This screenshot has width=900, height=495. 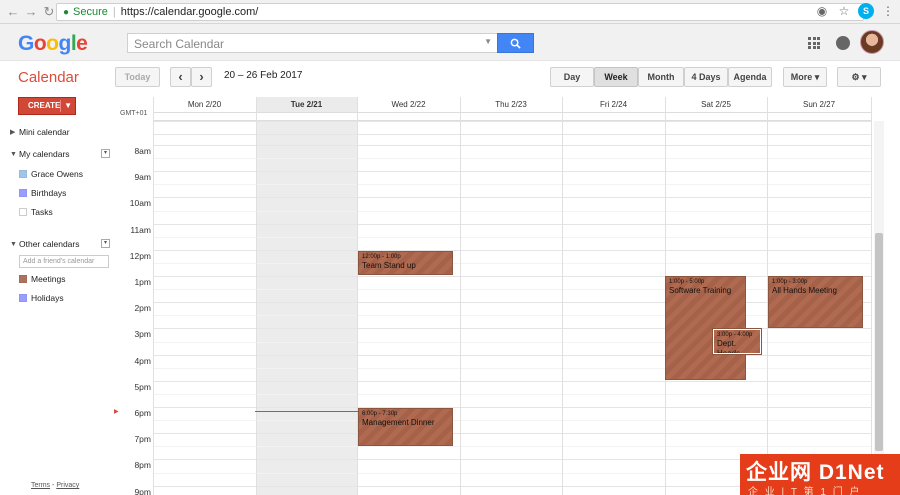 I want to click on search-placeholder: Search Calendar, so click(x=179, y=44).